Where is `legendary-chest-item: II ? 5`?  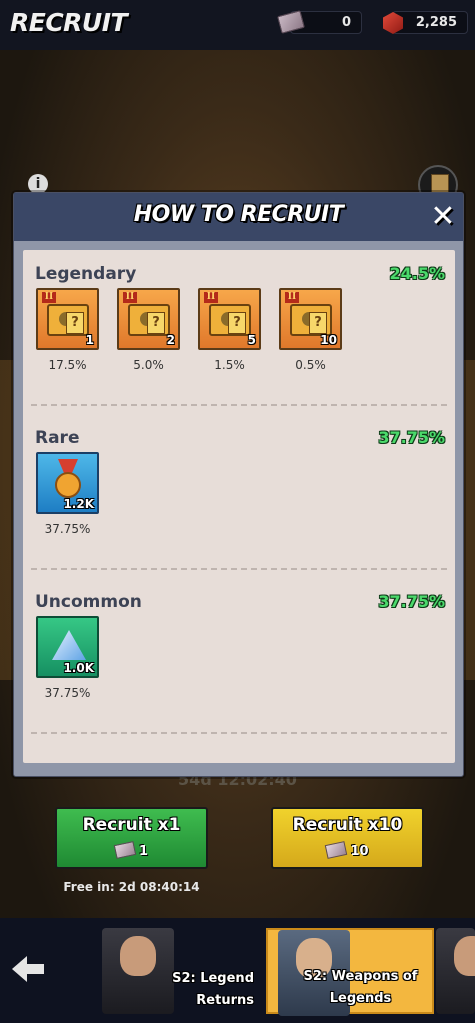 legendary-chest-item: II ? 5 is located at coordinates (229, 319).